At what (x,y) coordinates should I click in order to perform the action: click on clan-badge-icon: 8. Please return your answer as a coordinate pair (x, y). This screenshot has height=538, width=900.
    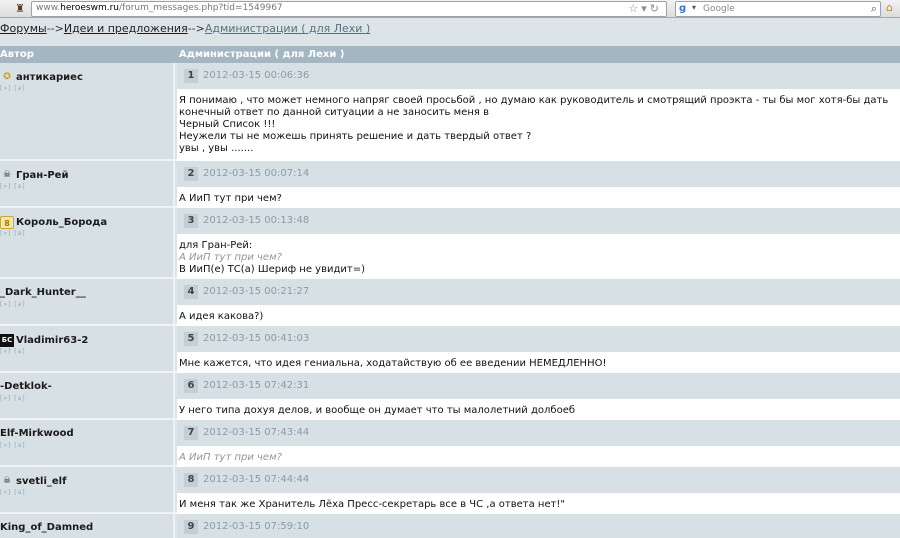
    Looking at the image, I should click on (7, 222).